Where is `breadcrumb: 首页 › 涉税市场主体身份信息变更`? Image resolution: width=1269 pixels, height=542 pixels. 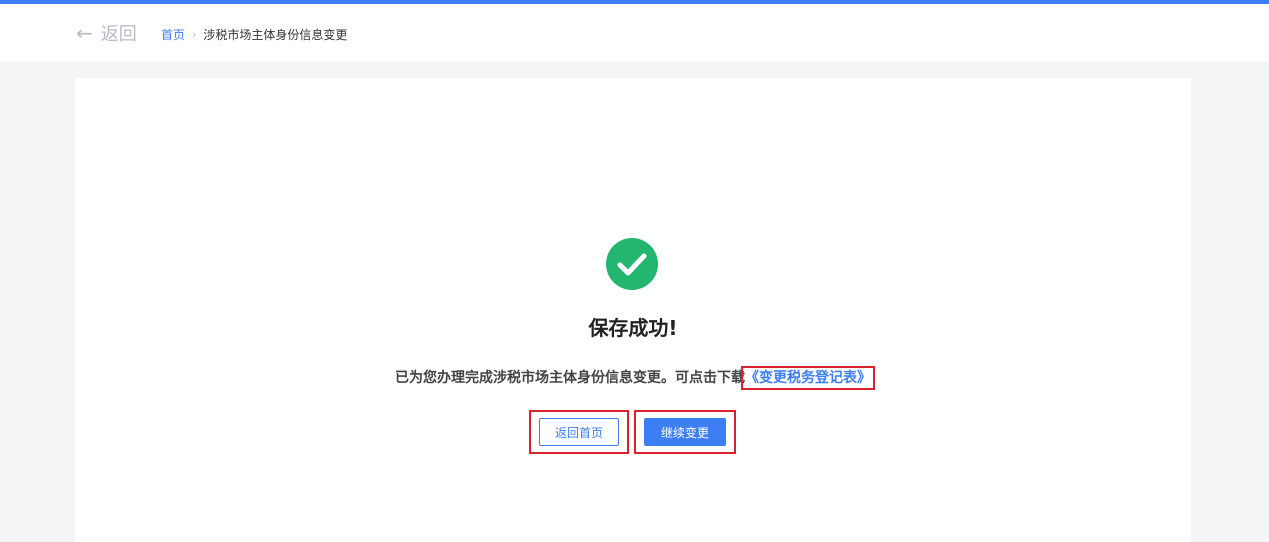 breadcrumb: 首页 › 涉税市场主体身份信息变更 is located at coordinates (254, 35).